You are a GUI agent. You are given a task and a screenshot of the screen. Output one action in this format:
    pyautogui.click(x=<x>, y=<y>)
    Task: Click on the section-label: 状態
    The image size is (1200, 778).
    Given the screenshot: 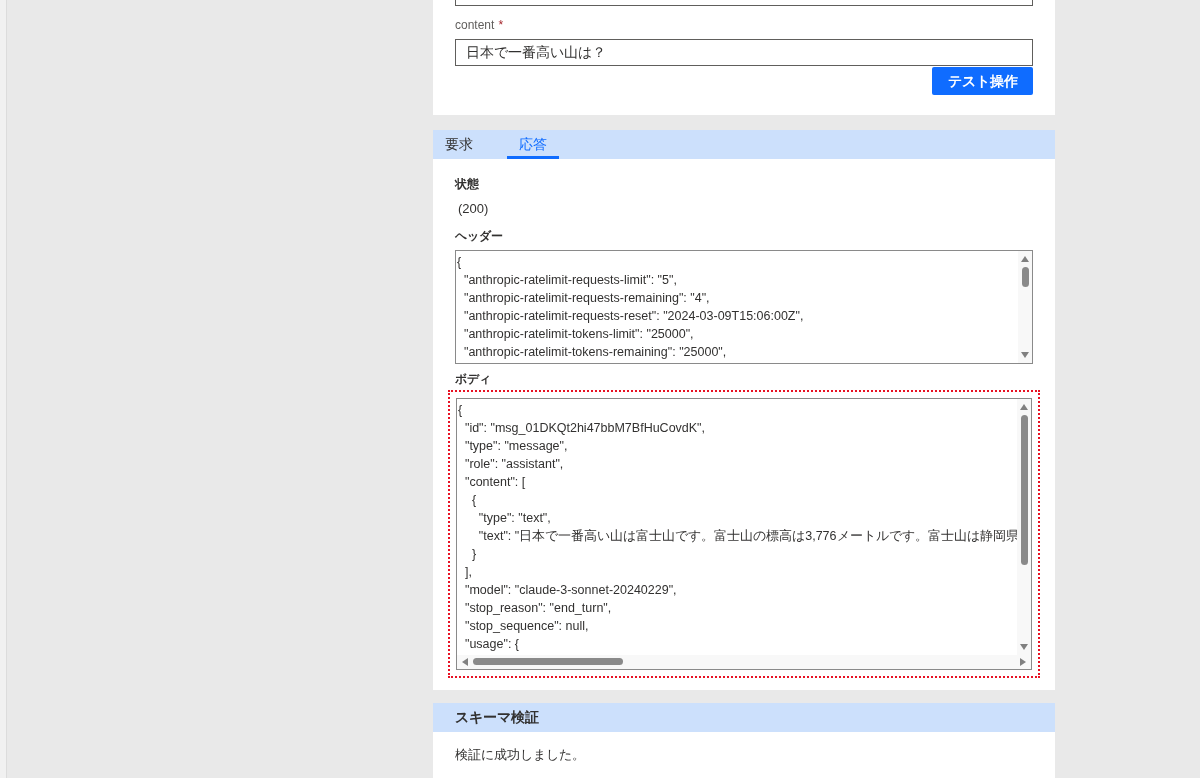 What is the action you would take?
    pyautogui.click(x=467, y=185)
    